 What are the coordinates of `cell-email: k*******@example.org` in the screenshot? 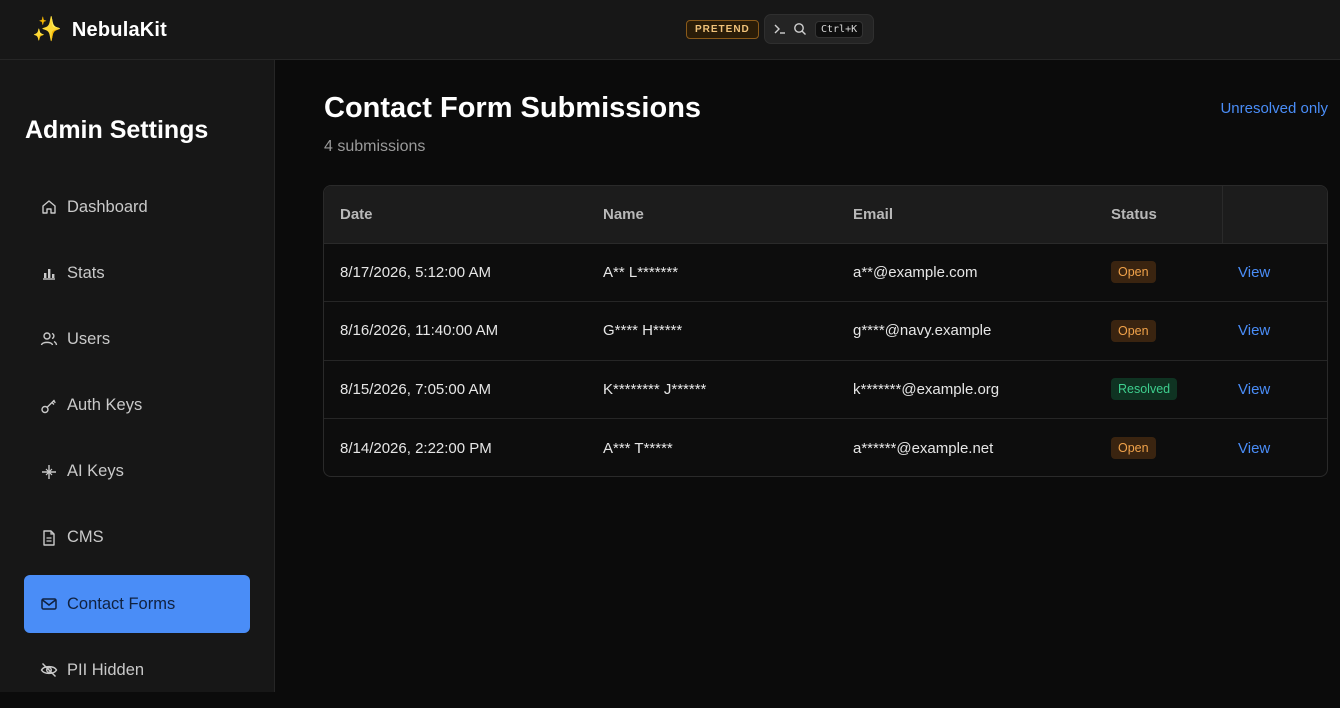 It's located at (926, 389).